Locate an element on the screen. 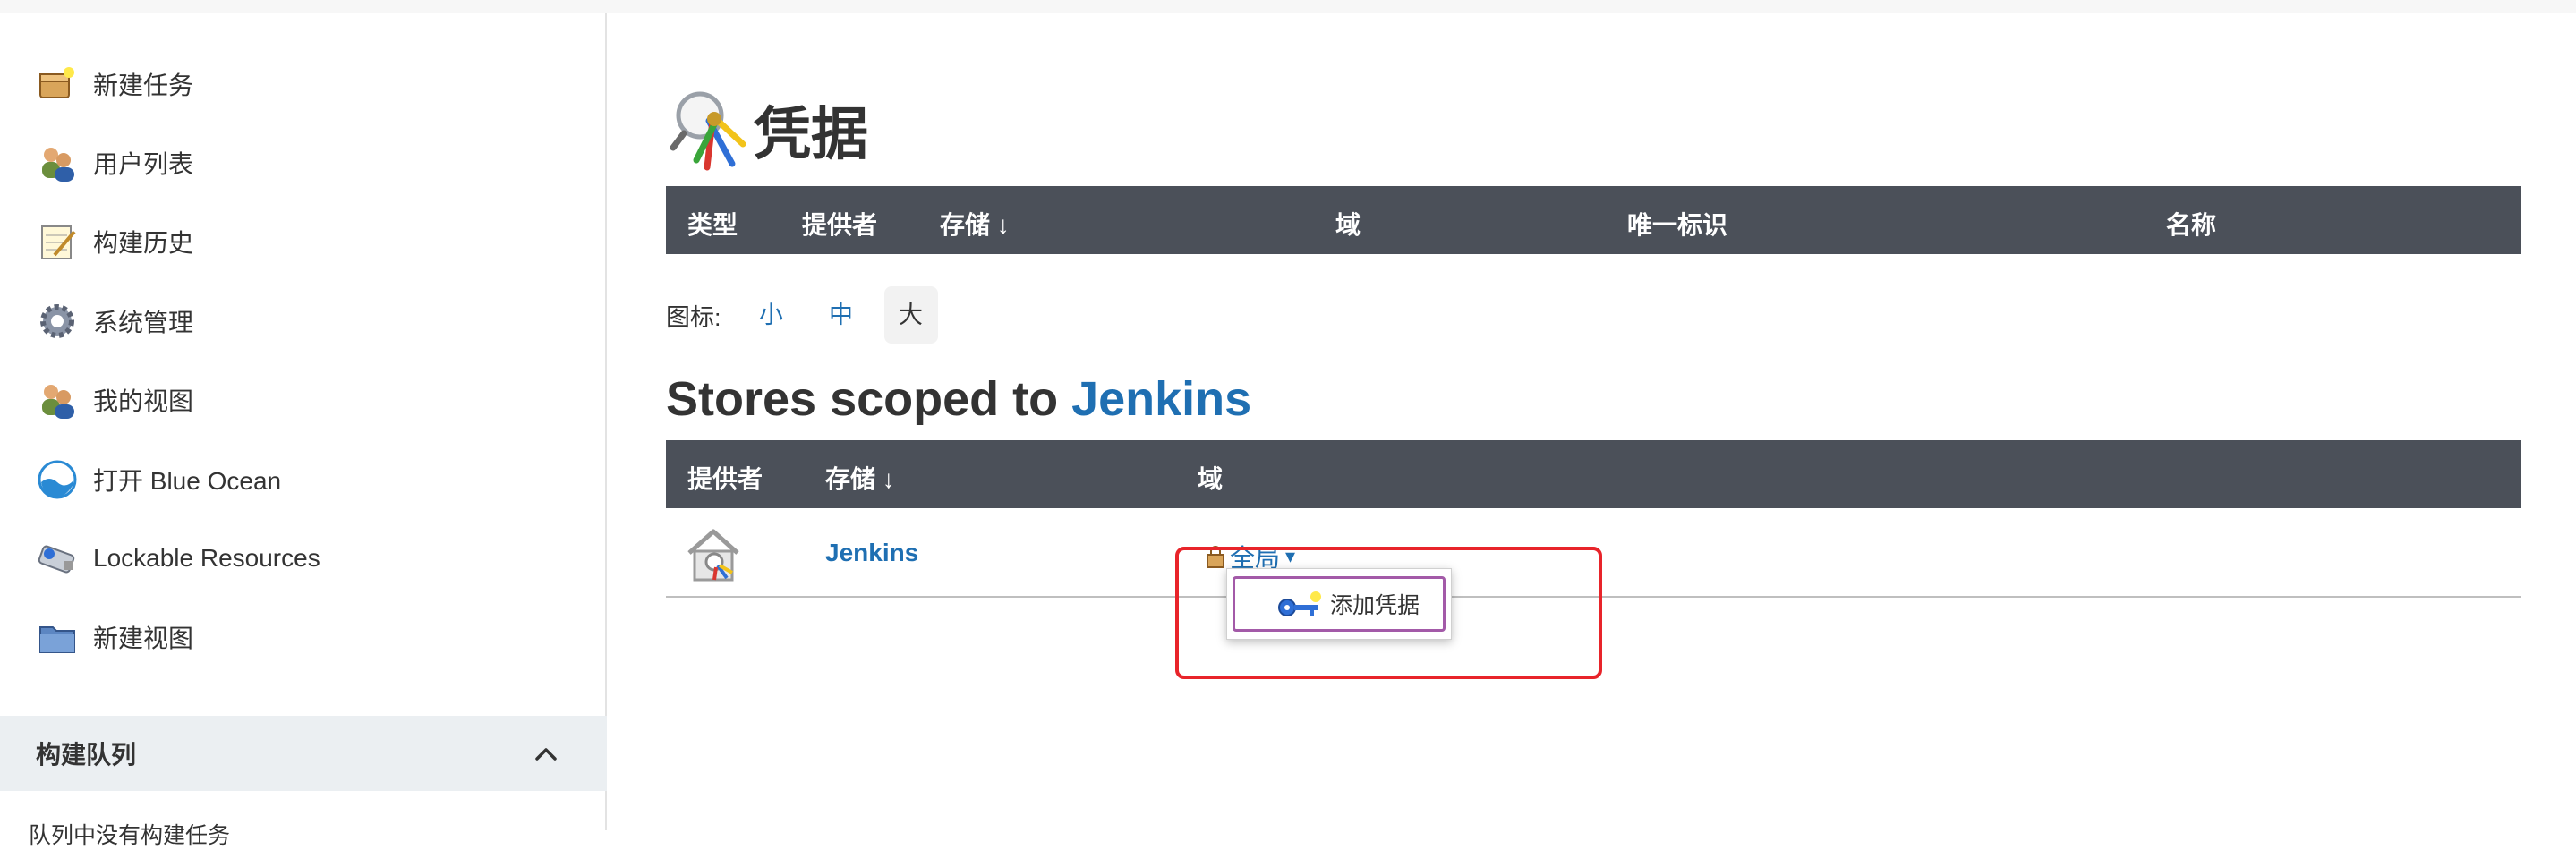 The height and width of the screenshot is (850, 2576). jenkins-home-credentials-icon is located at coordinates (713, 555).